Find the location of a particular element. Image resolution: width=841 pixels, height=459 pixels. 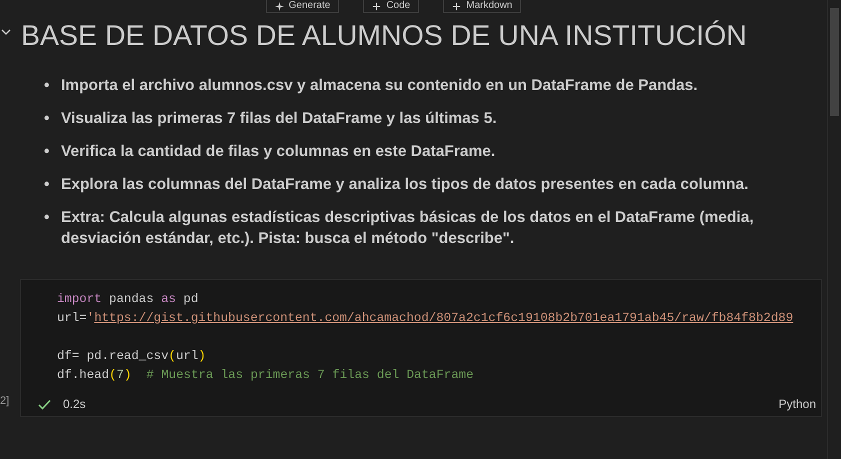

sparkle-icon is located at coordinates (279, 6).